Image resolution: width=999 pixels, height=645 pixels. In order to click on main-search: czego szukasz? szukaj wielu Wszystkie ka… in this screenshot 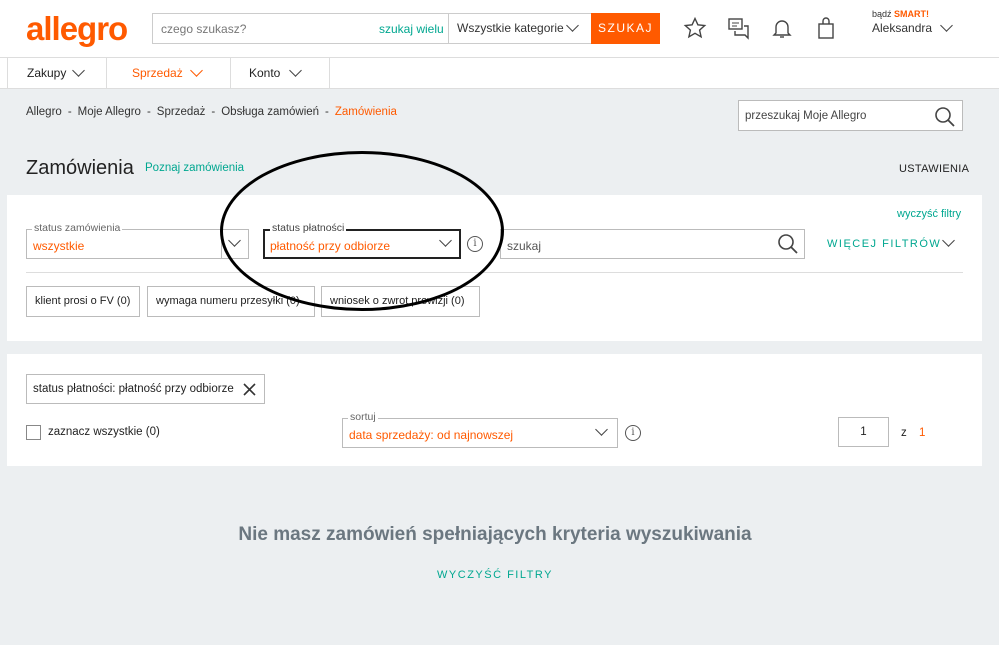, I will do `click(406, 28)`.